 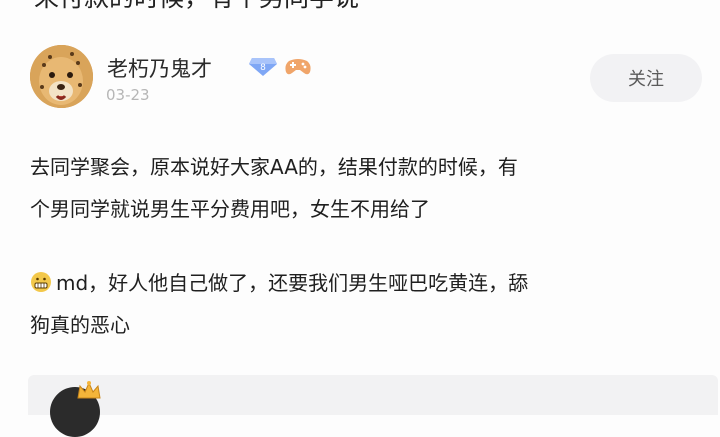 I want to click on previous-text-fragment: 来付款的时候，有个男同学说, so click(x=196, y=7).